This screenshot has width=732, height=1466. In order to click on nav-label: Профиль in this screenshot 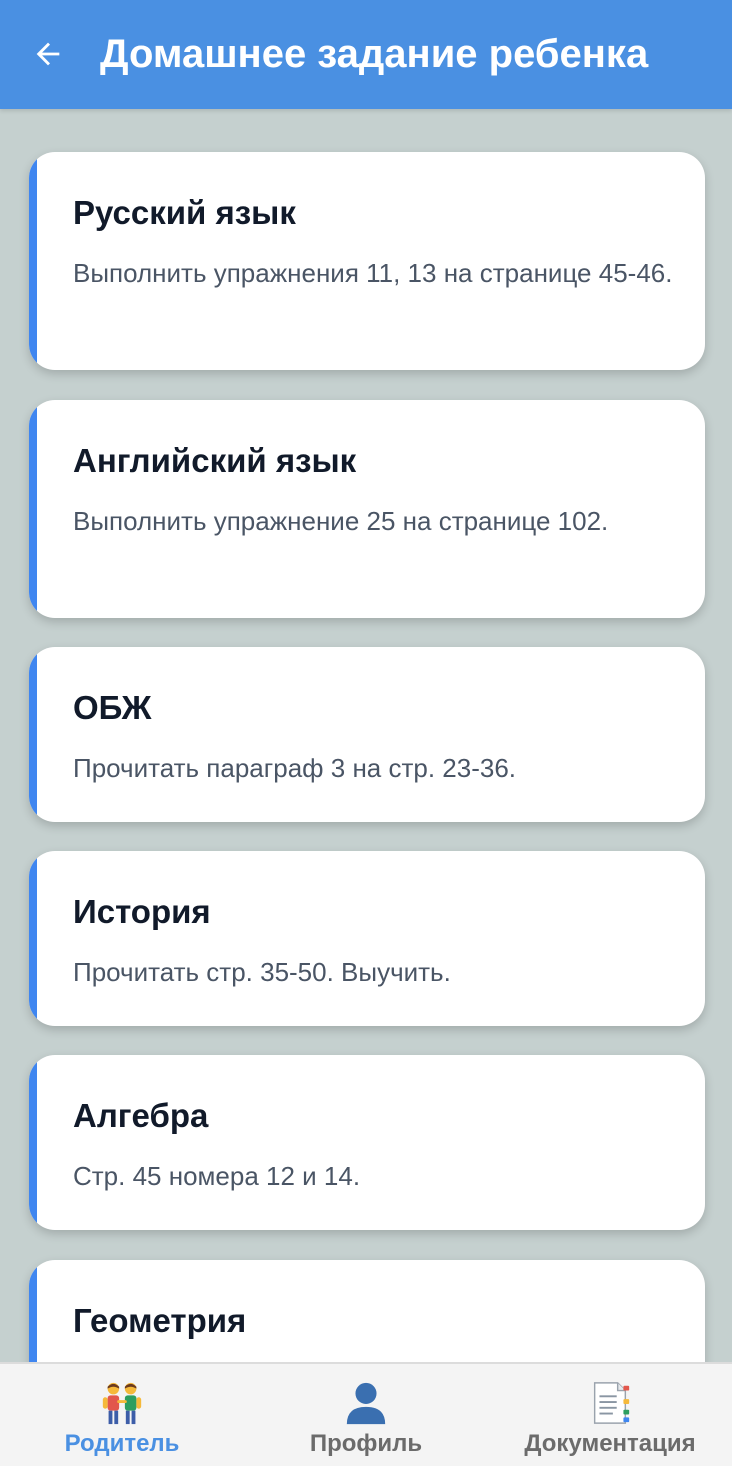, I will do `click(366, 1443)`.